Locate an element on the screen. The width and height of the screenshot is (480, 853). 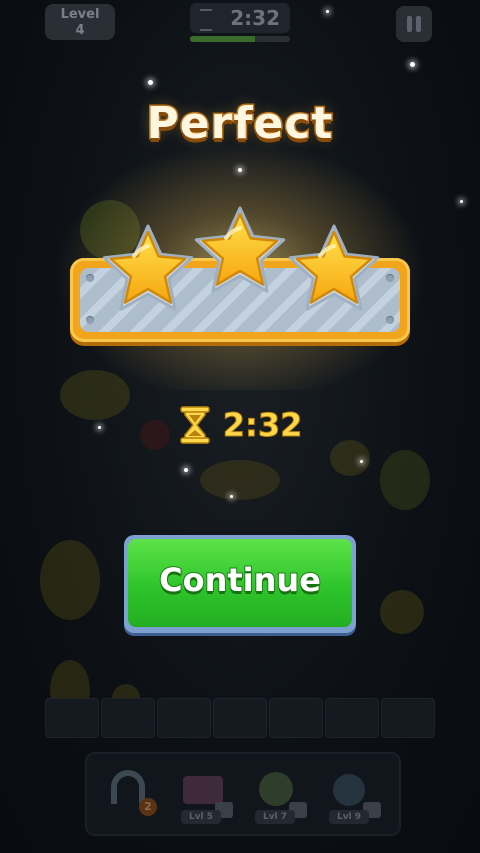
bomb-icon is located at coordinates (349, 790).